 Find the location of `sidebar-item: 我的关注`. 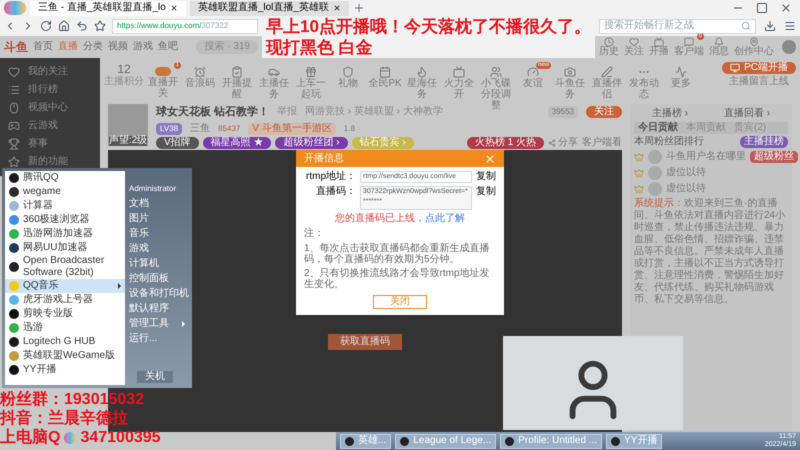

sidebar-item: 我的关注 is located at coordinates (50, 72).